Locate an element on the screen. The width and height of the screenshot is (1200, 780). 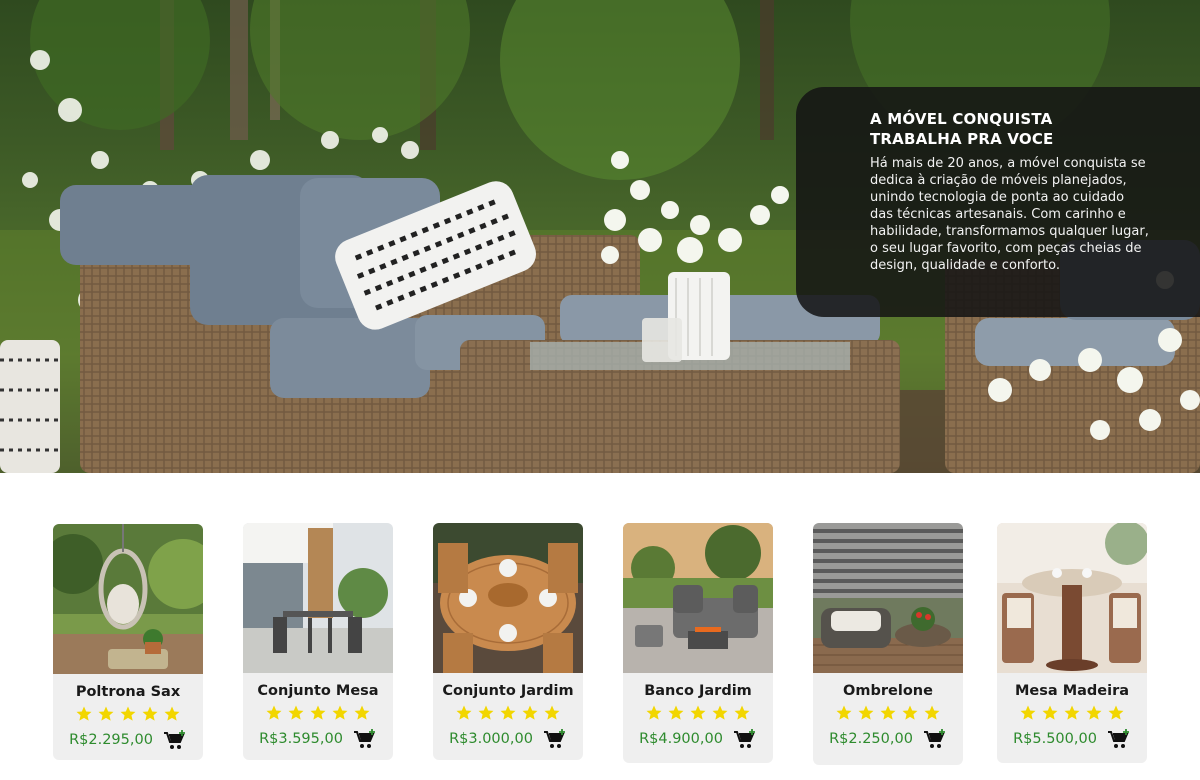
product-name: Conjunto Mesa is located at coordinates (318, 691).